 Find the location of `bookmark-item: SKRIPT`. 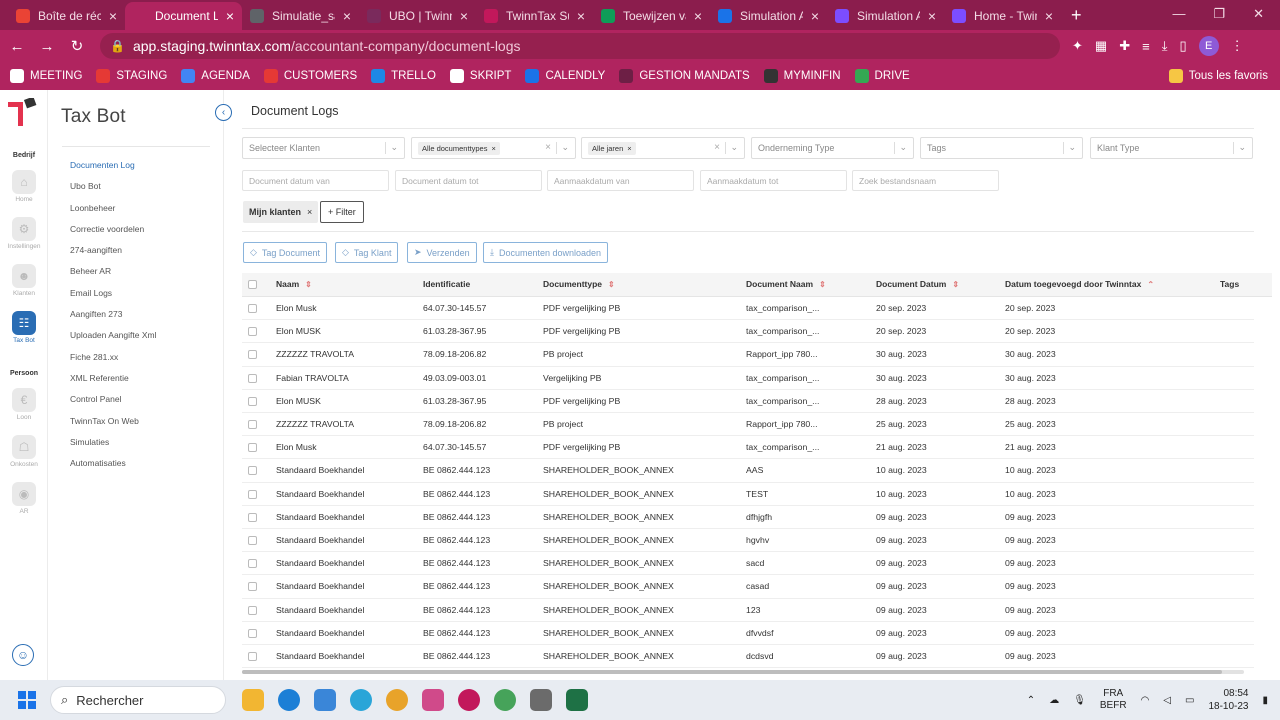

bookmark-item: SKRIPT is located at coordinates (480, 76).